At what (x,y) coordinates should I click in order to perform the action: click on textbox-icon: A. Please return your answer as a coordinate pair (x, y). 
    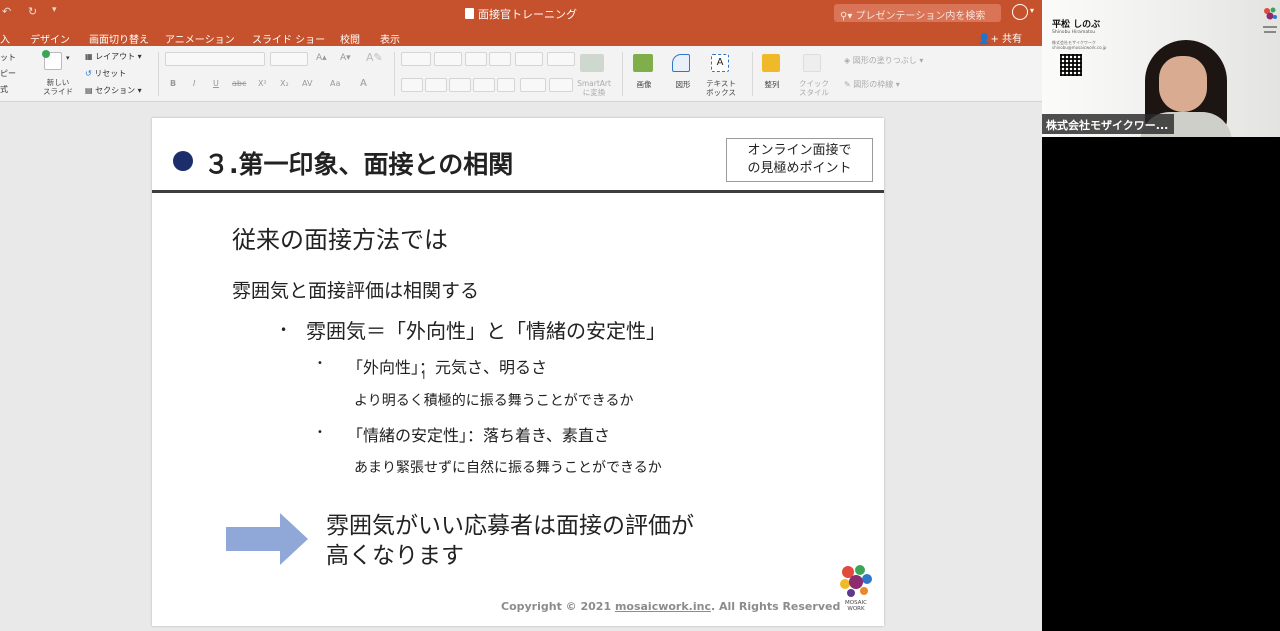
    Looking at the image, I should click on (720, 63).